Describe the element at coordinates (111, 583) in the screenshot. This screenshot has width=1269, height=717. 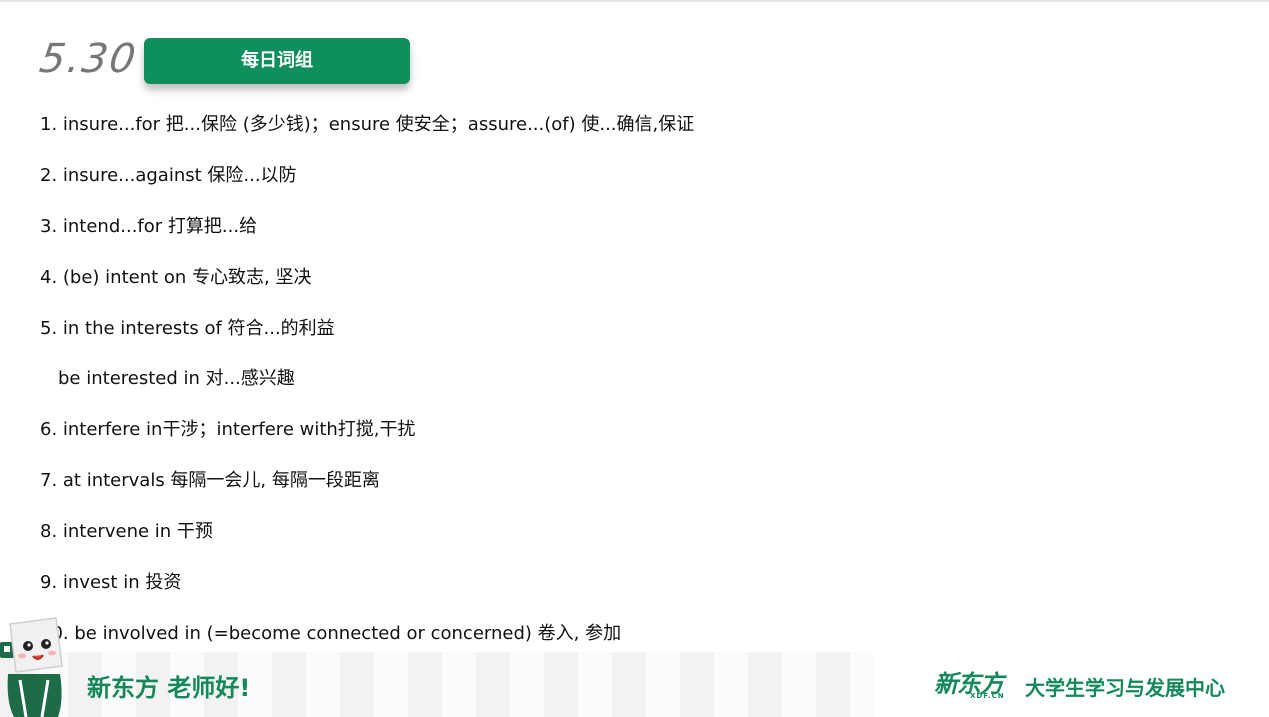
I see `list-item: 9. invest in 投资` at that location.